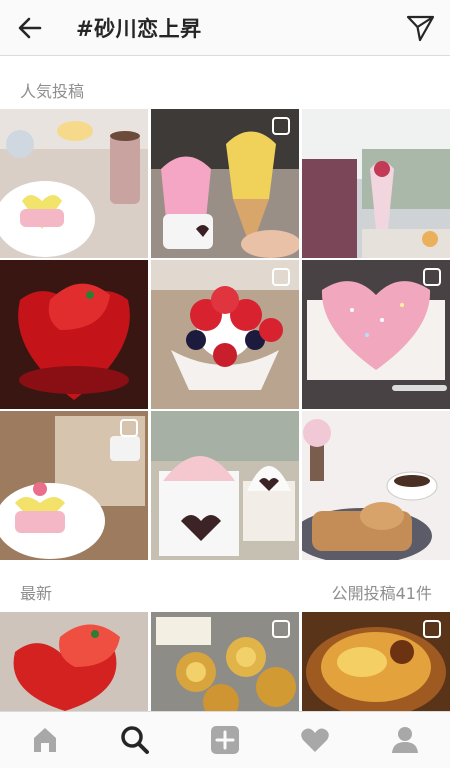  Describe the element at coordinates (52, 91) in the screenshot. I see `top-posts-label: 人気投稿` at that location.